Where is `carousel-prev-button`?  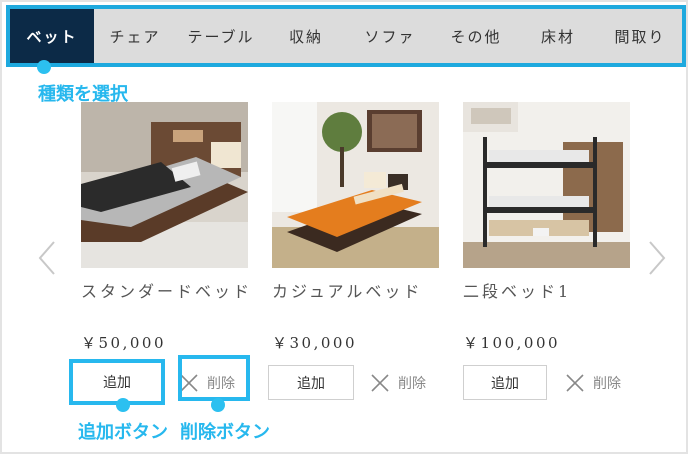
carousel-prev-button is located at coordinates (47, 258).